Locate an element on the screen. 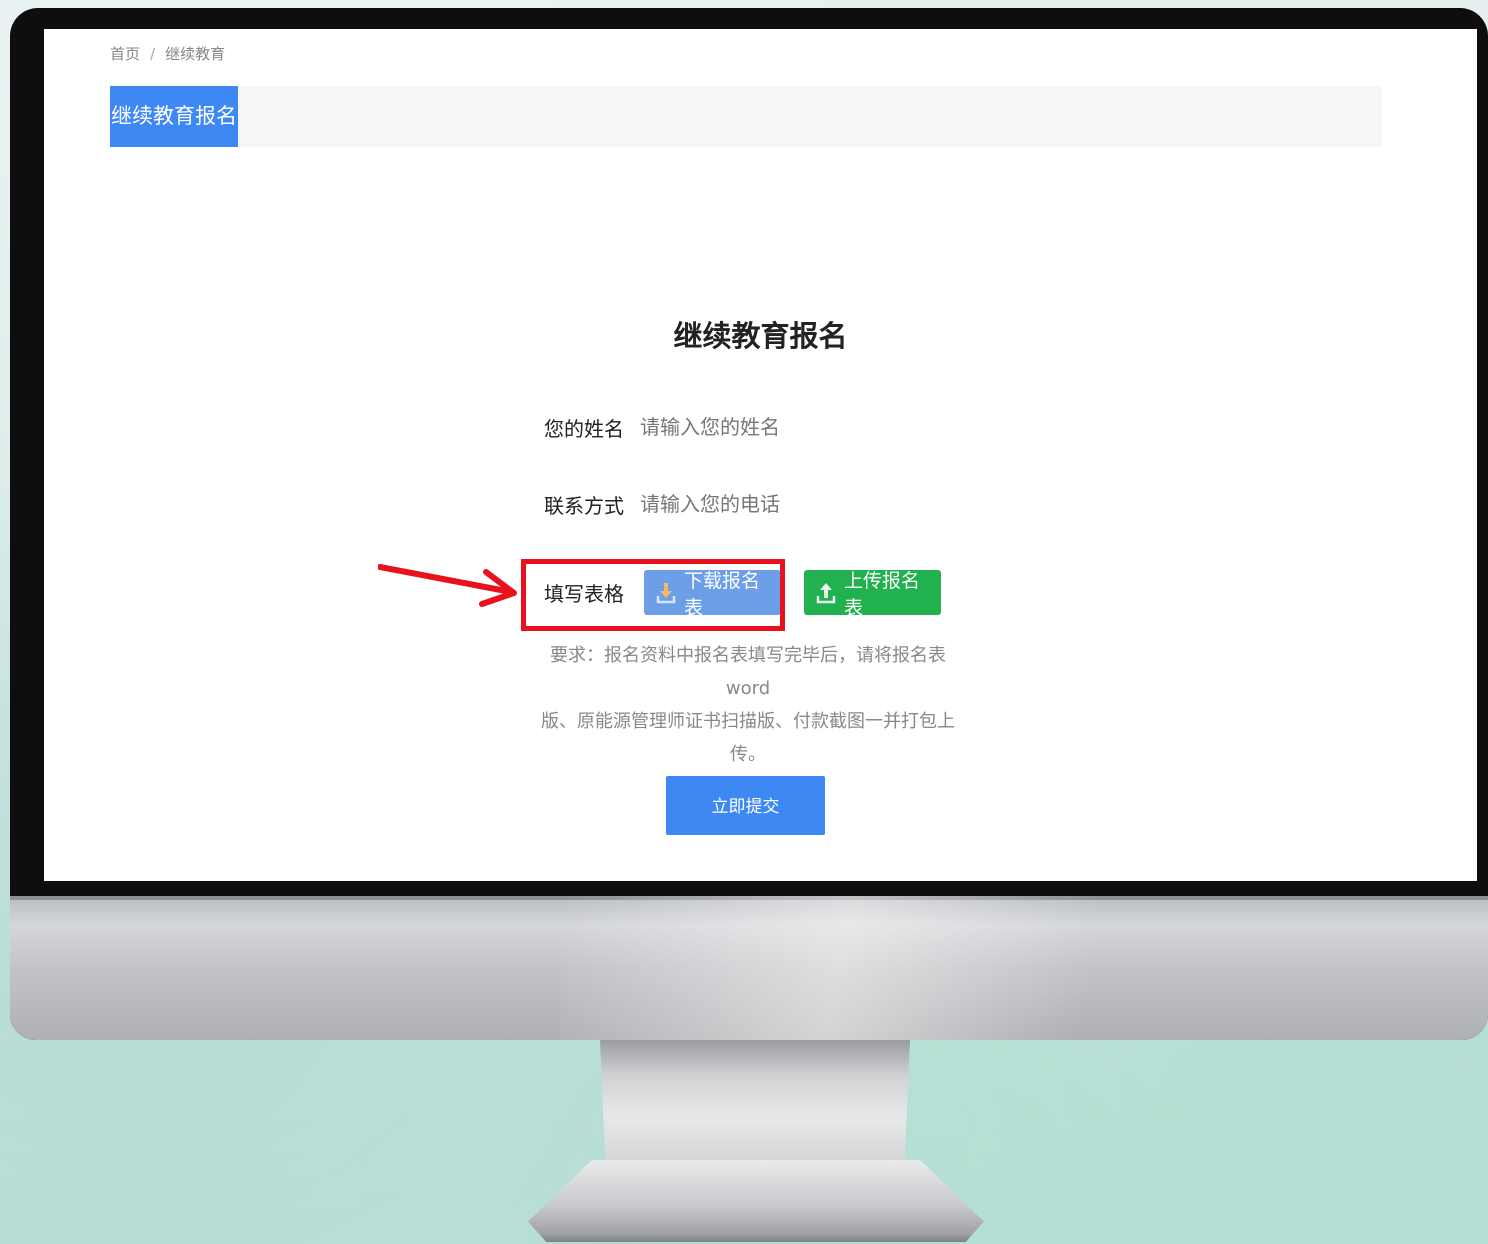 The height and width of the screenshot is (1244, 1488). name-input is located at coordinates (793, 427).